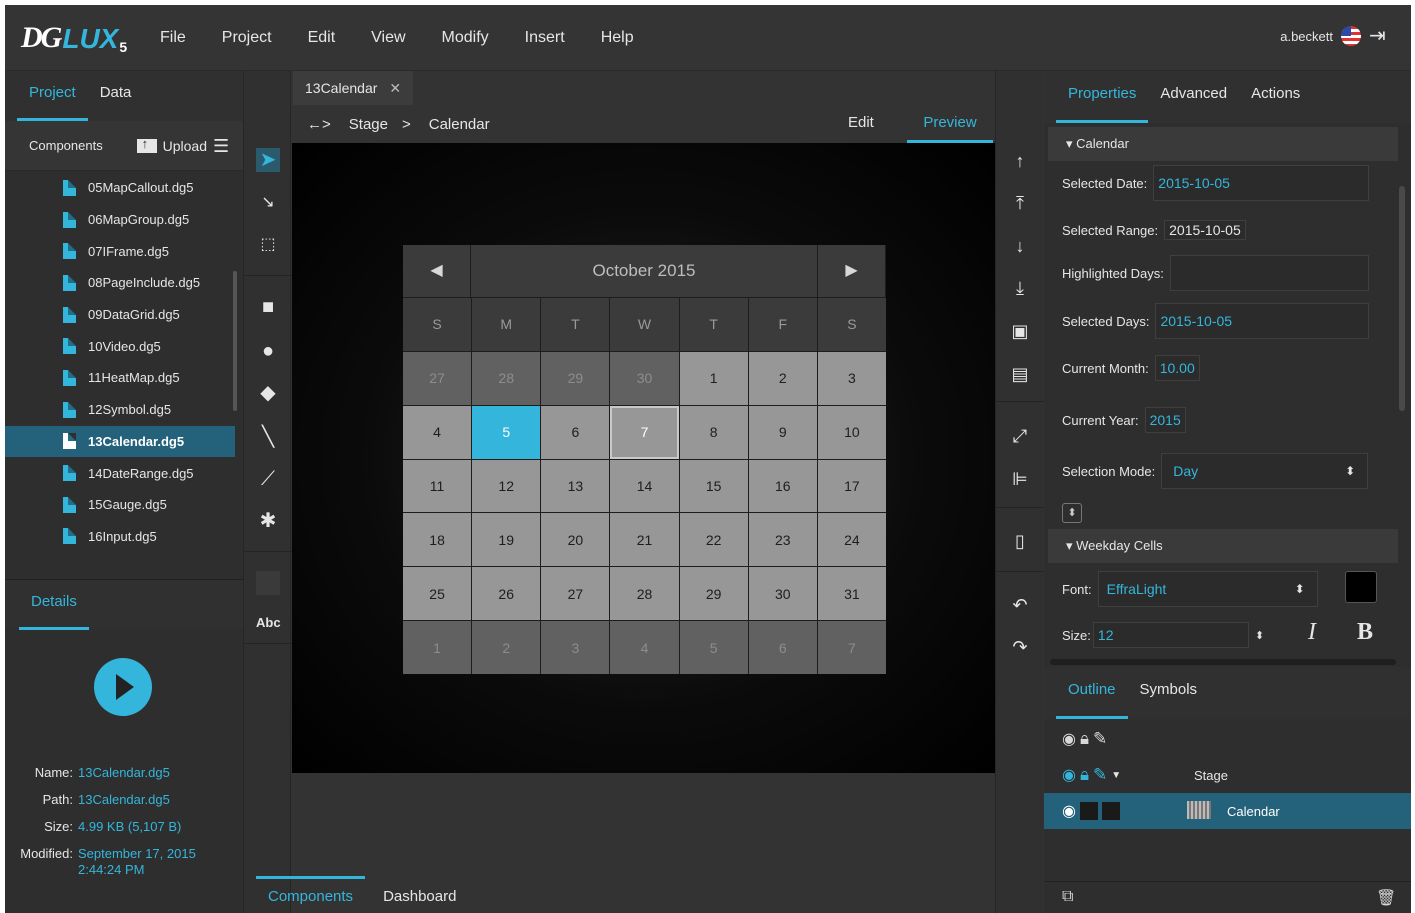 The image size is (1415, 913). What do you see at coordinates (1262, 321) in the screenshot?
I see `selected-days-field: 2015-10-05` at bounding box center [1262, 321].